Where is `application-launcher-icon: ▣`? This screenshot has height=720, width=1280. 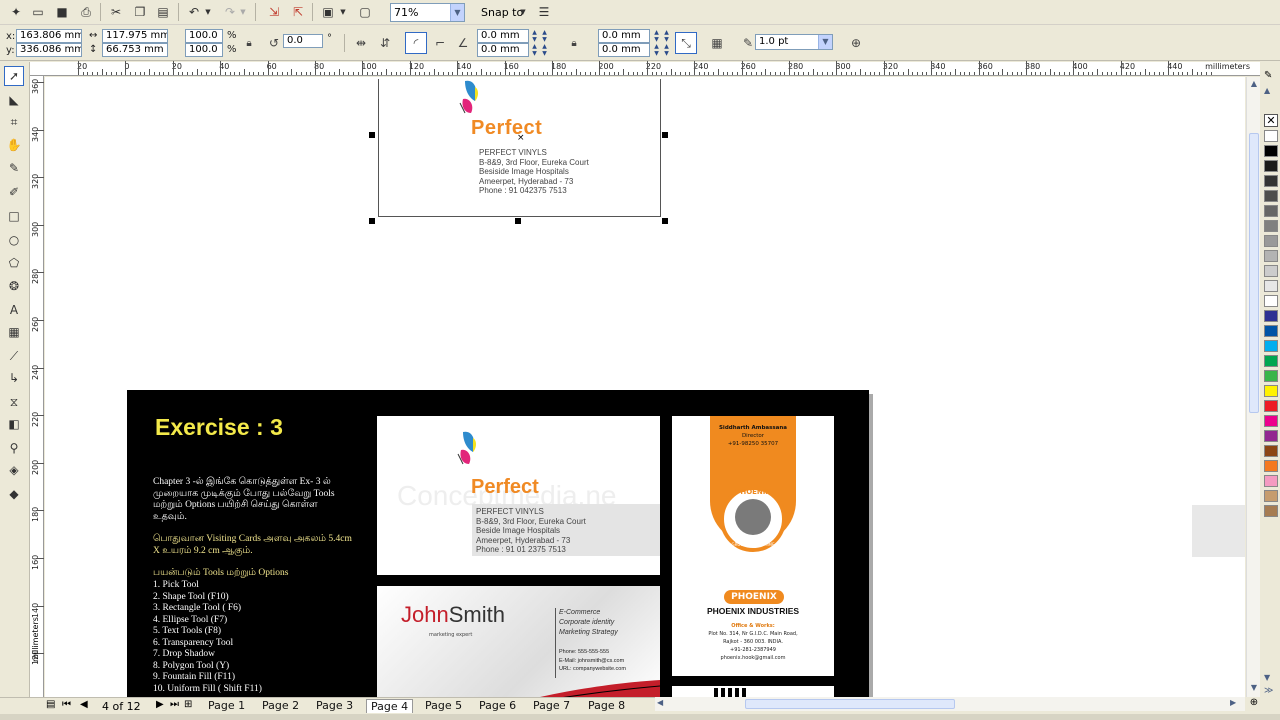 application-launcher-icon: ▣ is located at coordinates (328, 12).